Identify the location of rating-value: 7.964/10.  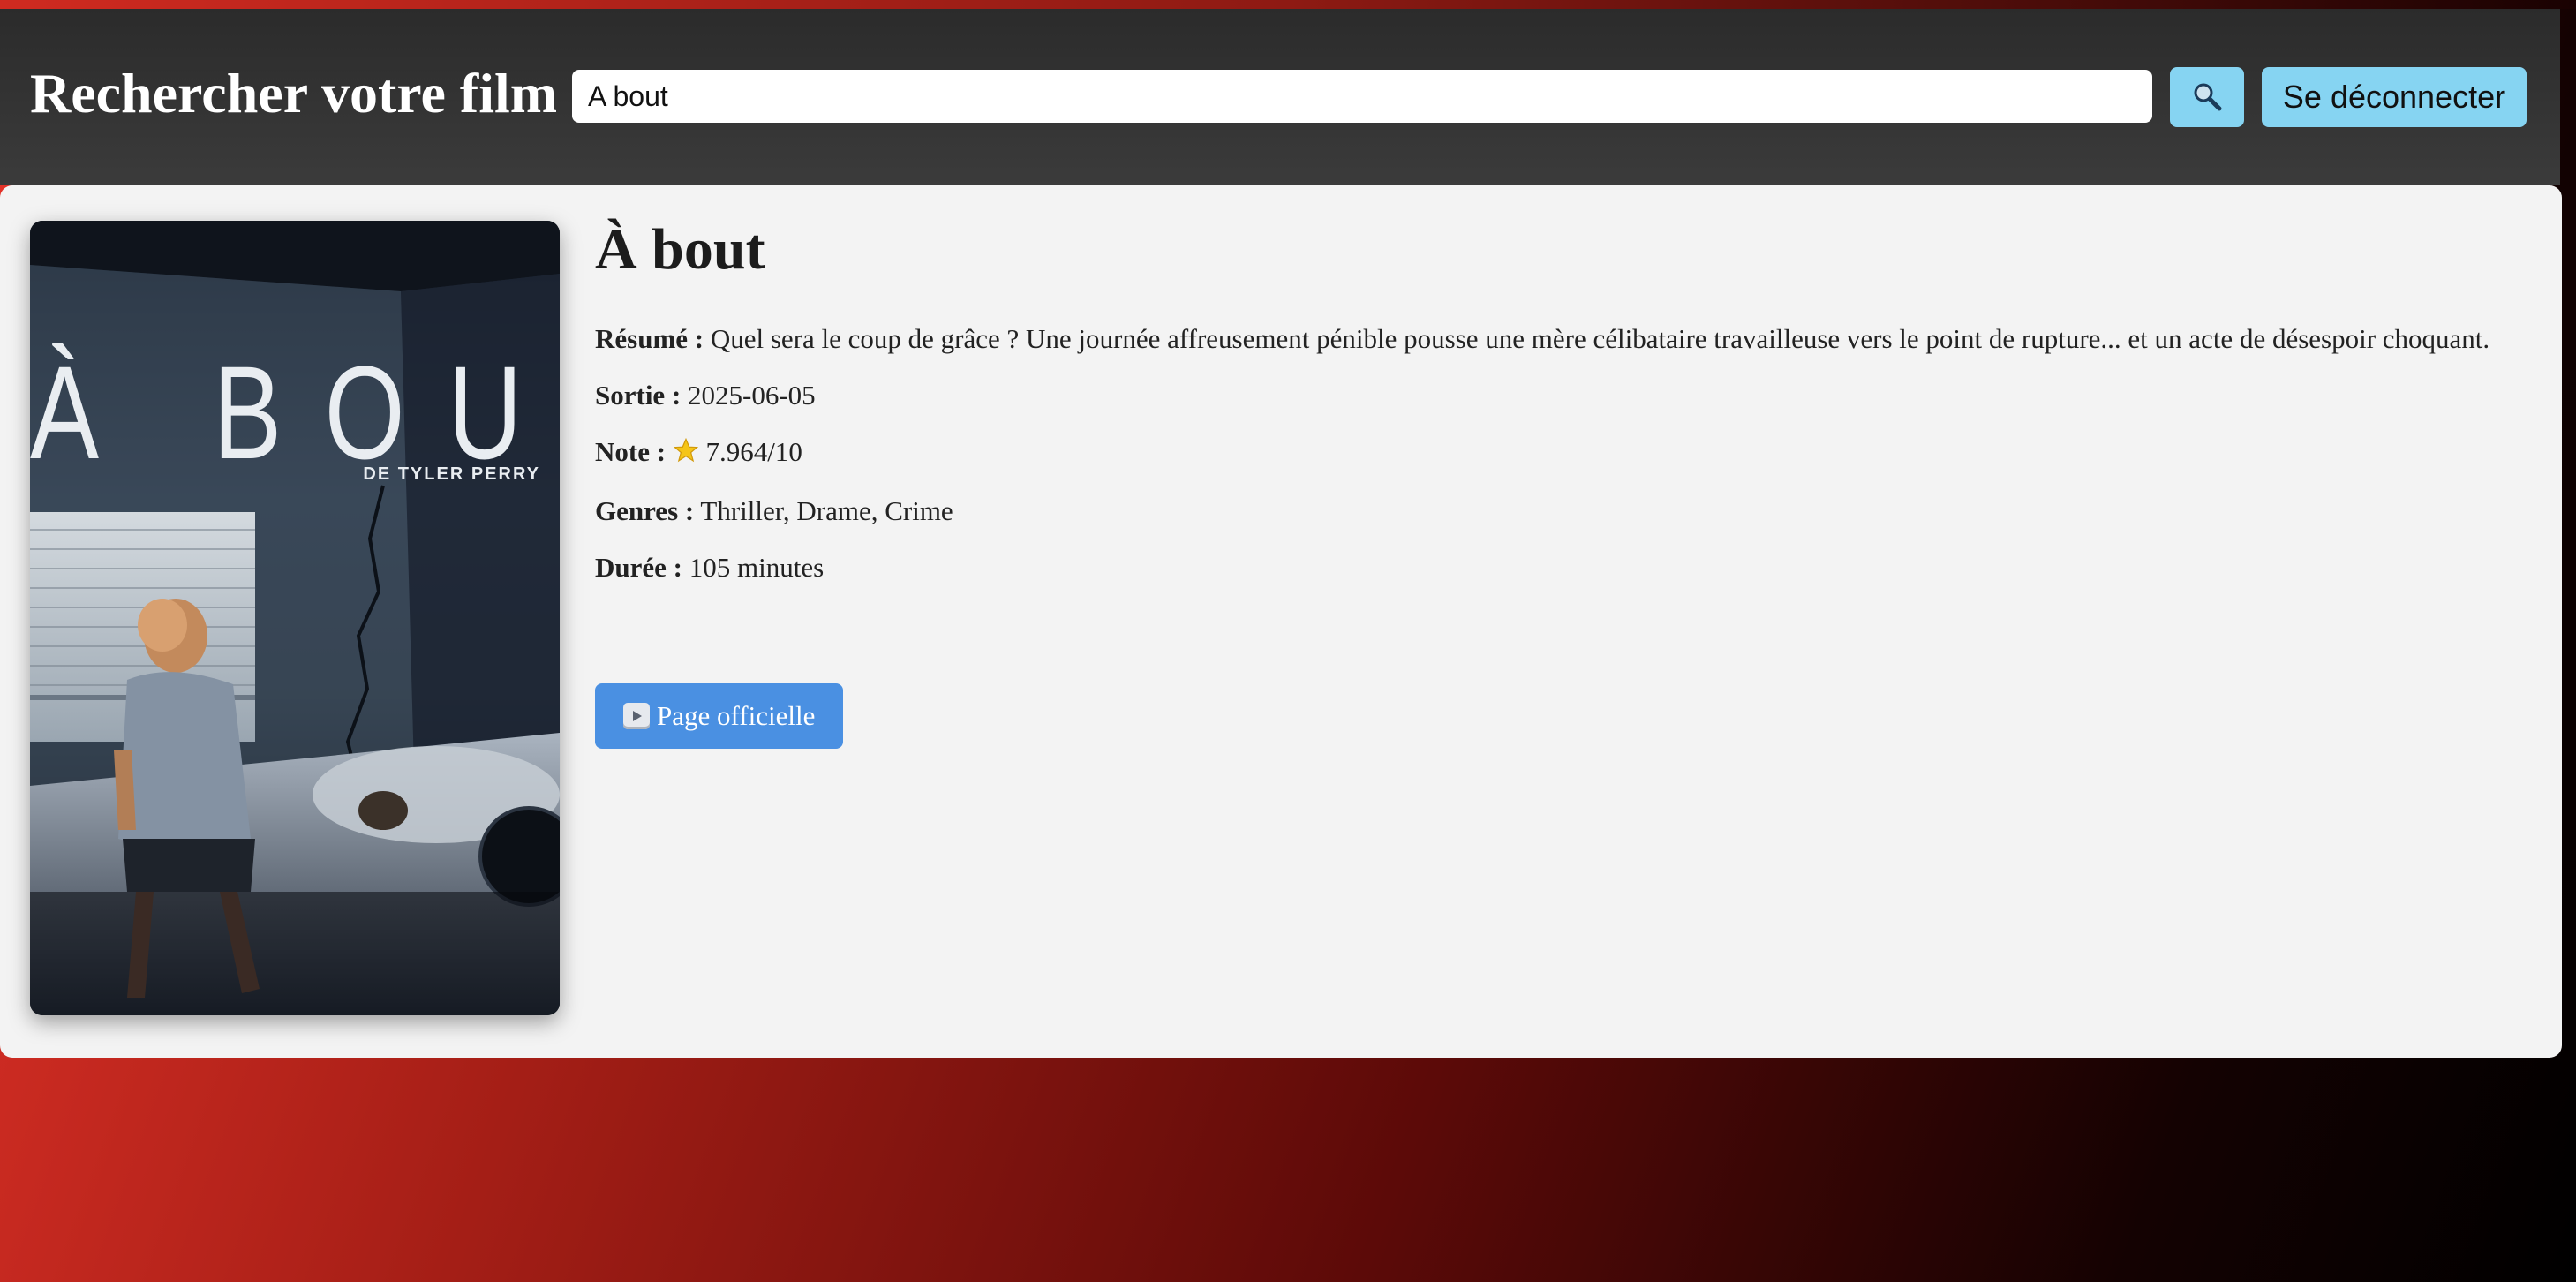
(754, 451).